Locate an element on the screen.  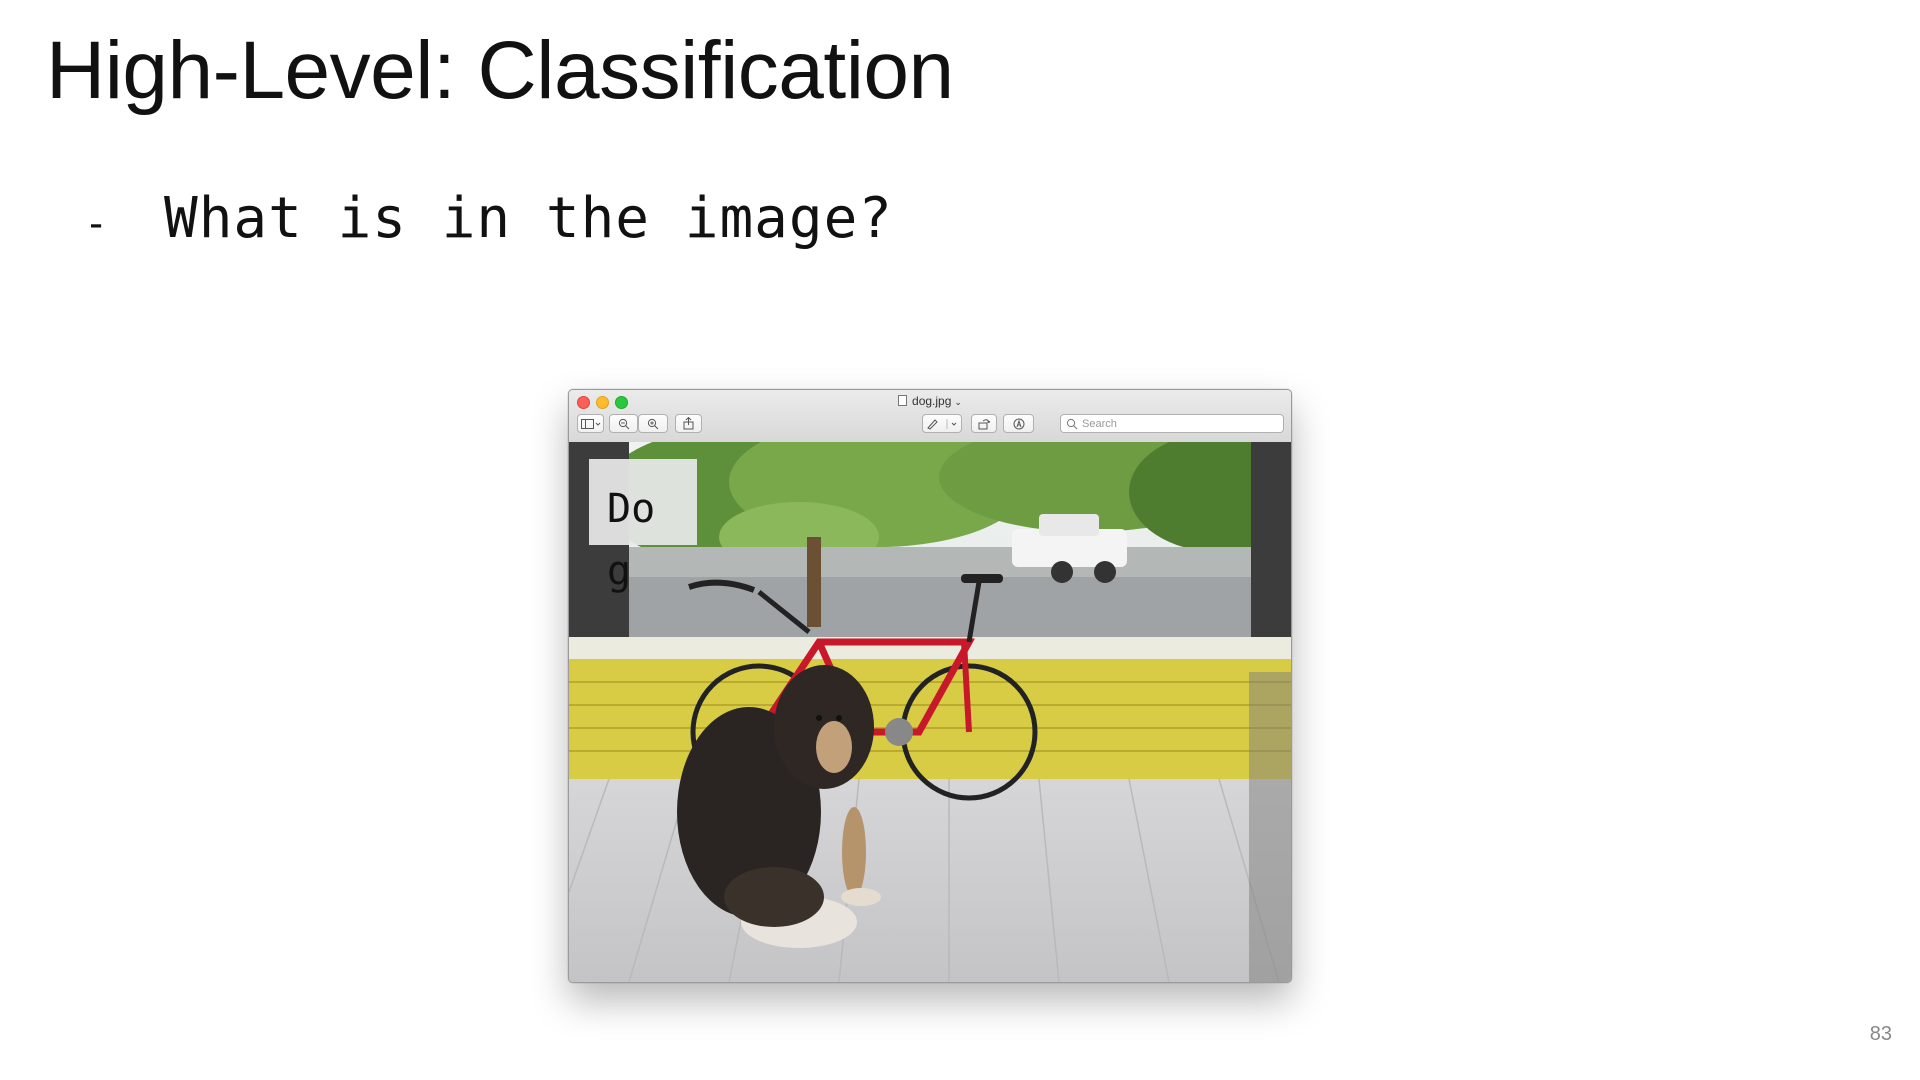
chevron-down-icon: ⌄ is located at coordinates (958, 402).